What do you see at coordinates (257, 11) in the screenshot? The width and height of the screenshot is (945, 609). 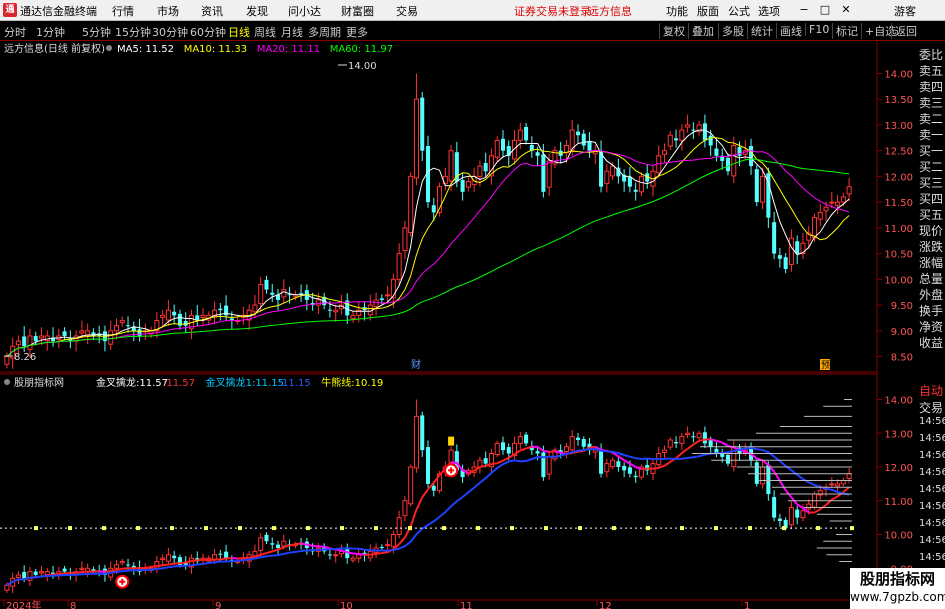 I see `menu-discover: 发现` at bounding box center [257, 11].